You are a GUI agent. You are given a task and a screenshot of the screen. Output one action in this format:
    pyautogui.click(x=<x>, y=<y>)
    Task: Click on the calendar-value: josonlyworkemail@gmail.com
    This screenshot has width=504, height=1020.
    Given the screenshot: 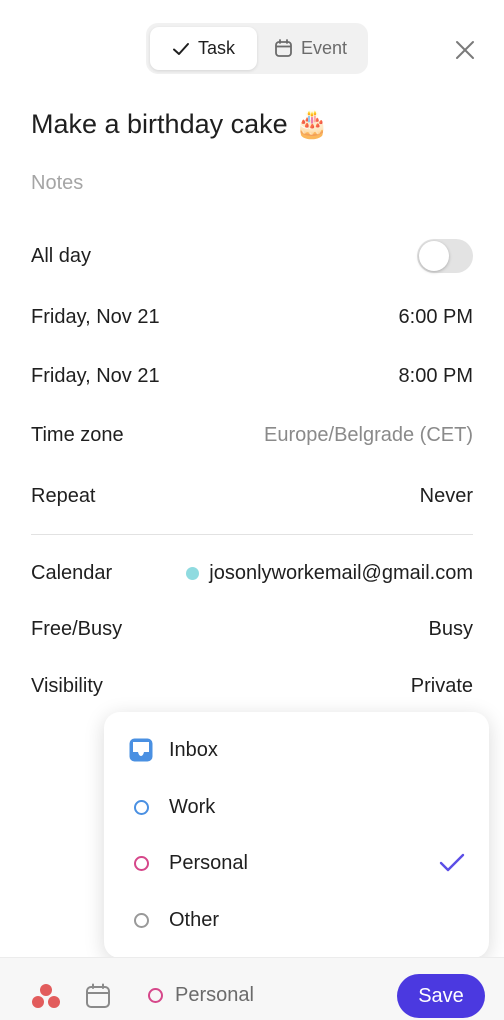 What is the action you would take?
    pyautogui.click(x=329, y=573)
    